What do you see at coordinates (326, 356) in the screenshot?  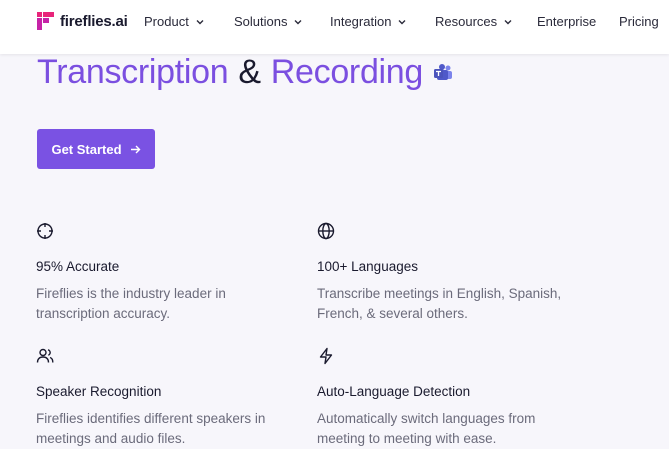 I see `lightning-icon` at bounding box center [326, 356].